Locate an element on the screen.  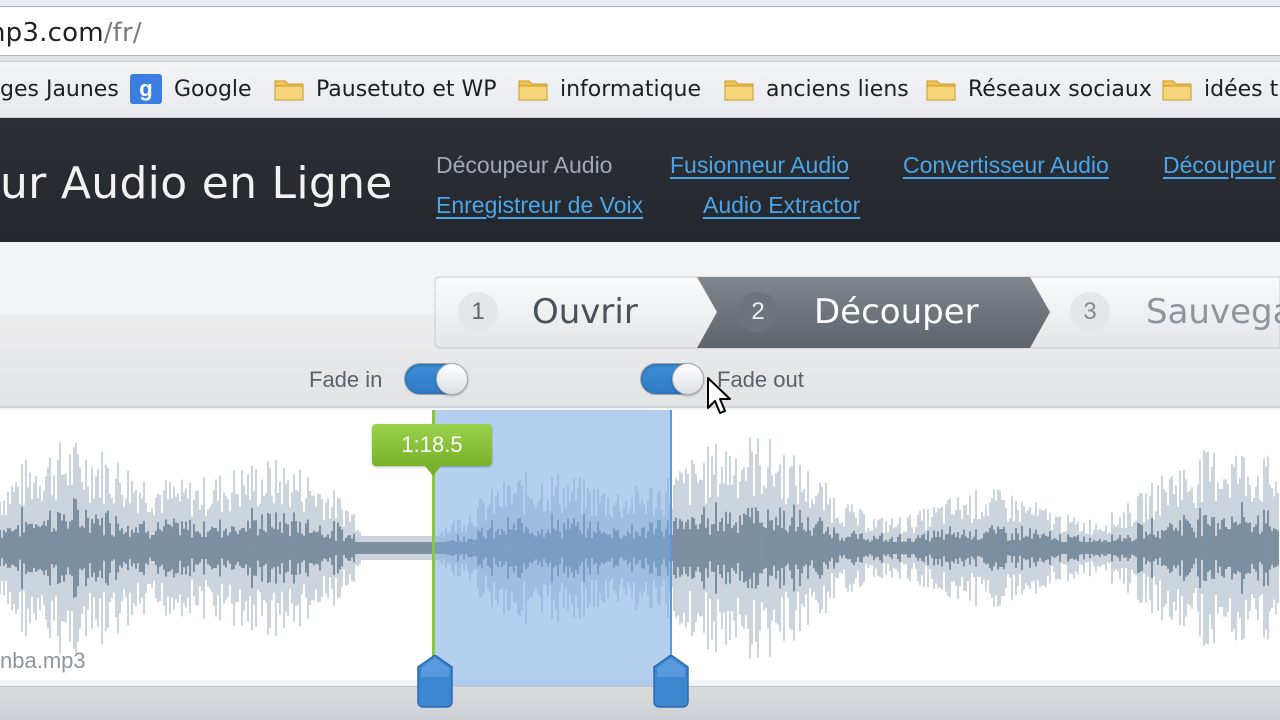
bookmark-pages-jaunes: ges Jaunes is located at coordinates (59, 89).